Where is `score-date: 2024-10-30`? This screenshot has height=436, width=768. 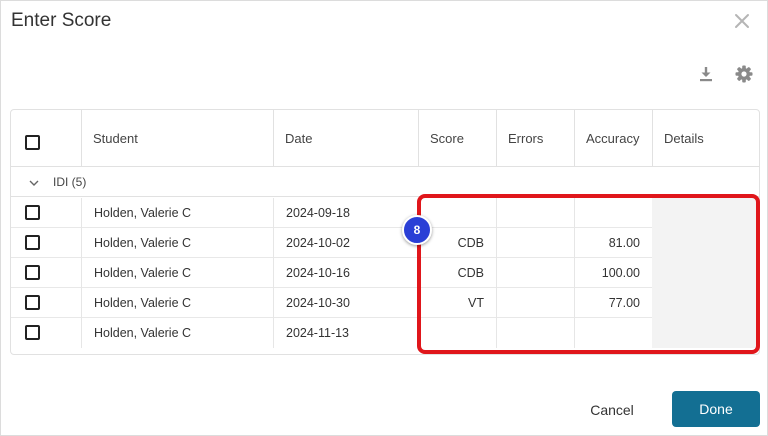
score-date: 2024-10-30 is located at coordinates (318, 303).